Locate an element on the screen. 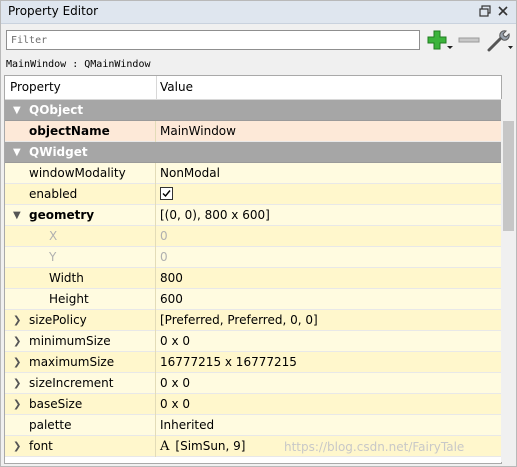 This screenshot has height=467, width=517. property-name: Y is located at coordinates (53, 257).